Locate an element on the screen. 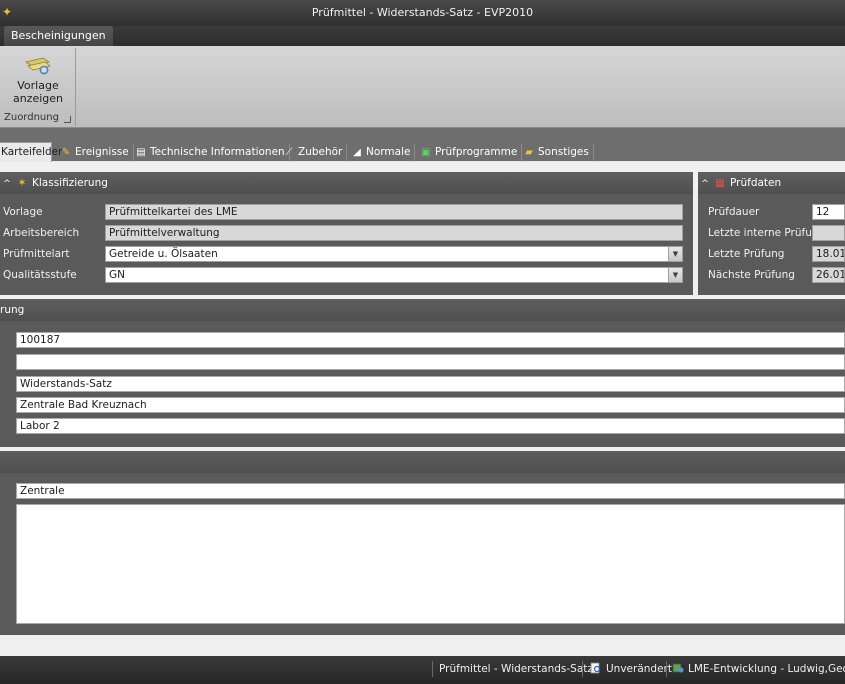 This screenshot has height=684, width=845. qualitaetsstufe-value: GN is located at coordinates (117, 275).